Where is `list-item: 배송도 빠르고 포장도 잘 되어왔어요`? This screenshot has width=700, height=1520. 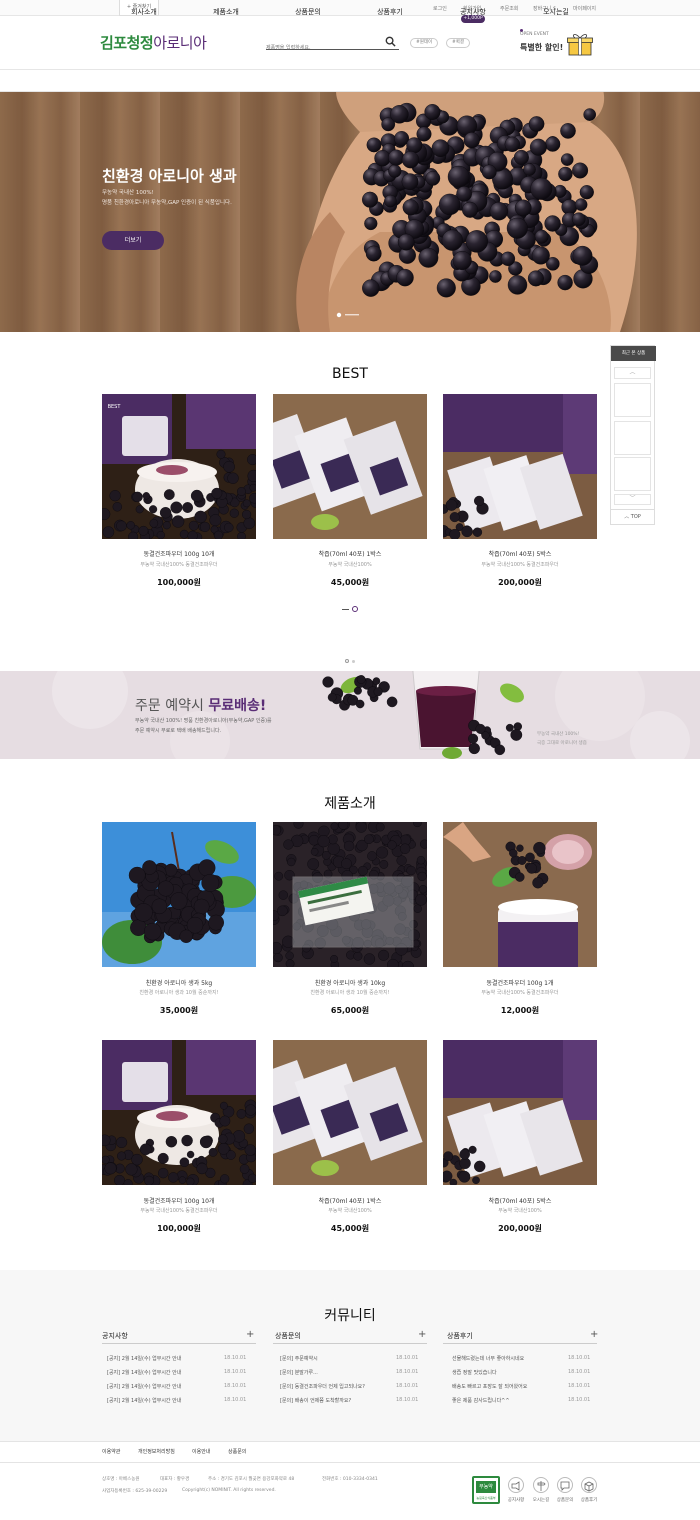 list-item: 배송도 빠르고 포장도 잘 되어왔어요 is located at coordinates (512, 1386).